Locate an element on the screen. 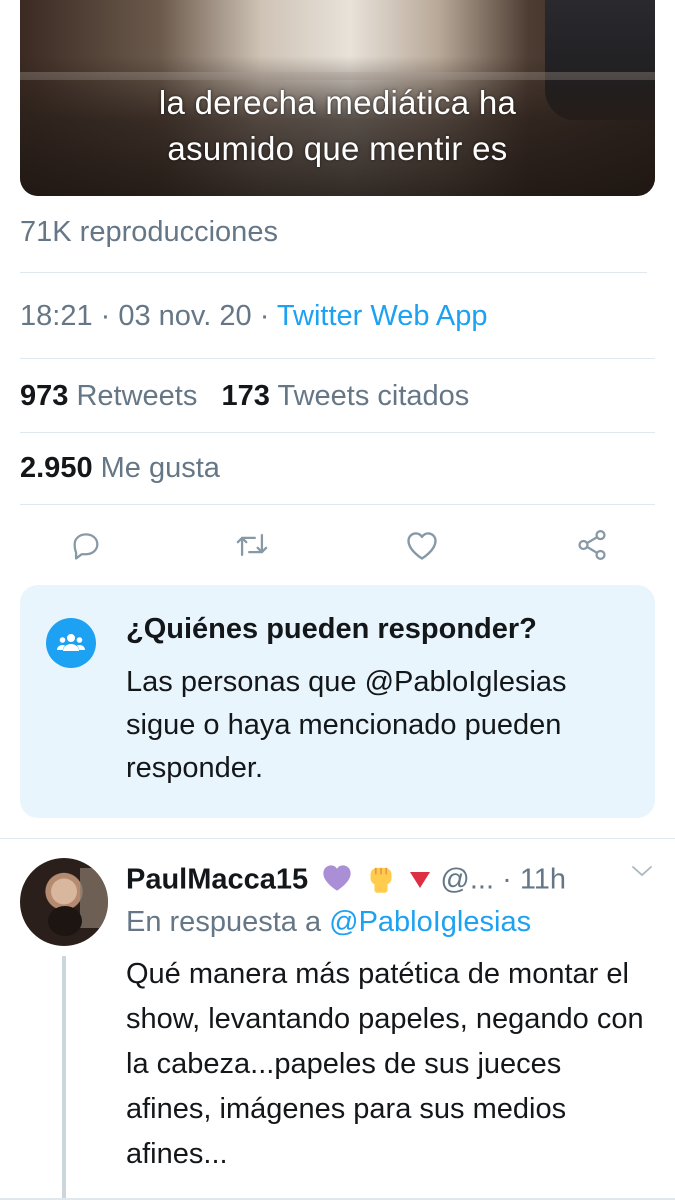 The image size is (675, 1200). purple-heart-icon is located at coordinates (337, 881).